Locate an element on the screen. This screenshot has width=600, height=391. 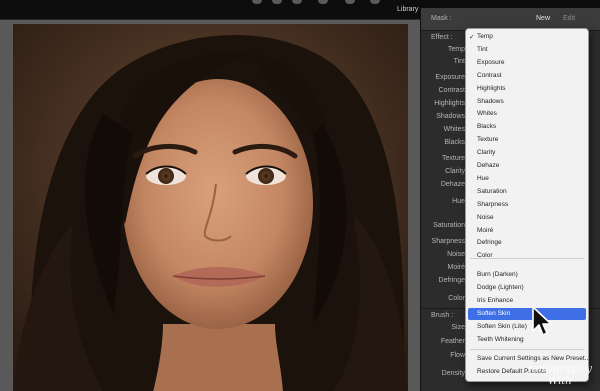
menu-preset-item: Teeth Whitening is located at coordinates (500, 339).